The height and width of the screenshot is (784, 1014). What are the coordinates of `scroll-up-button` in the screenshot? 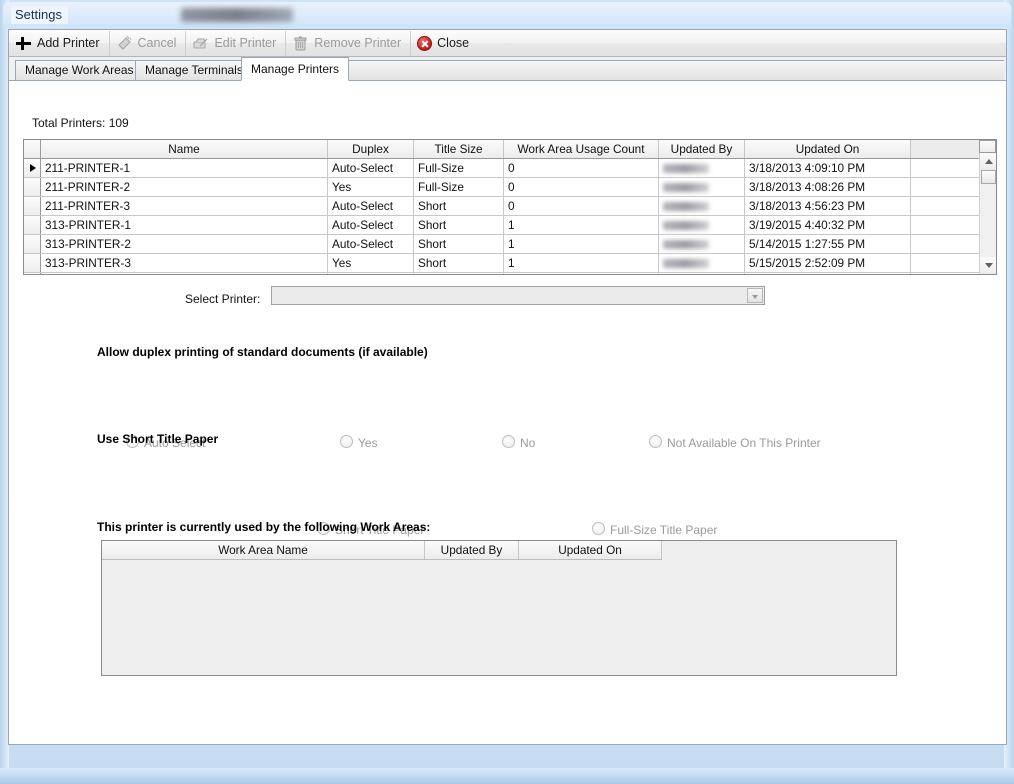 It's located at (988, 161).